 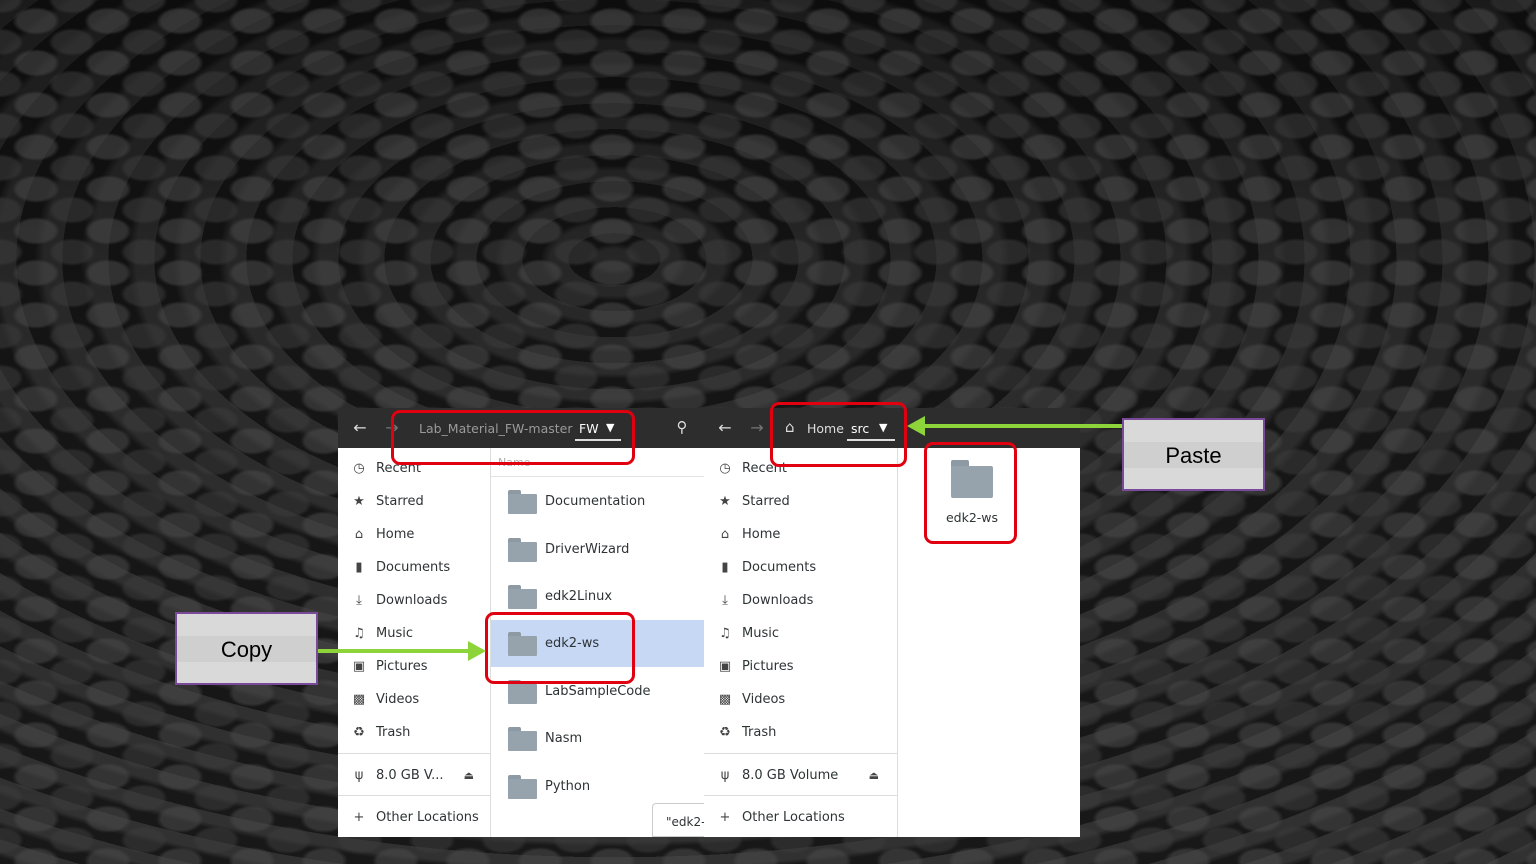 What do you see at coordinates (838, 434) in the screenshot?
I see `highlight-right-path` at bounding box center [838, 434].